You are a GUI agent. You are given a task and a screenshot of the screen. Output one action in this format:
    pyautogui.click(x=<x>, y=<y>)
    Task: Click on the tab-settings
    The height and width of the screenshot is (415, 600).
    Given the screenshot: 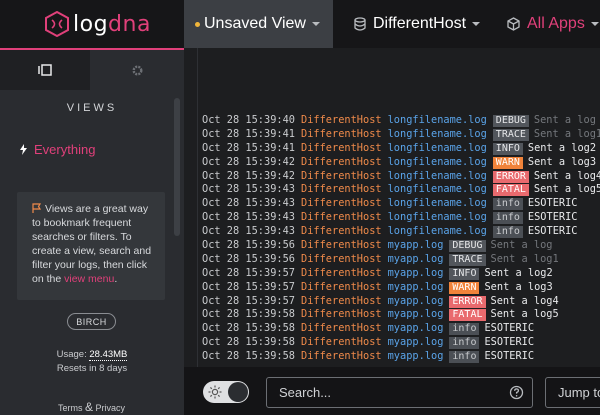 What is the action you would take?
    pyautogui.click(x=137, y=70)
    